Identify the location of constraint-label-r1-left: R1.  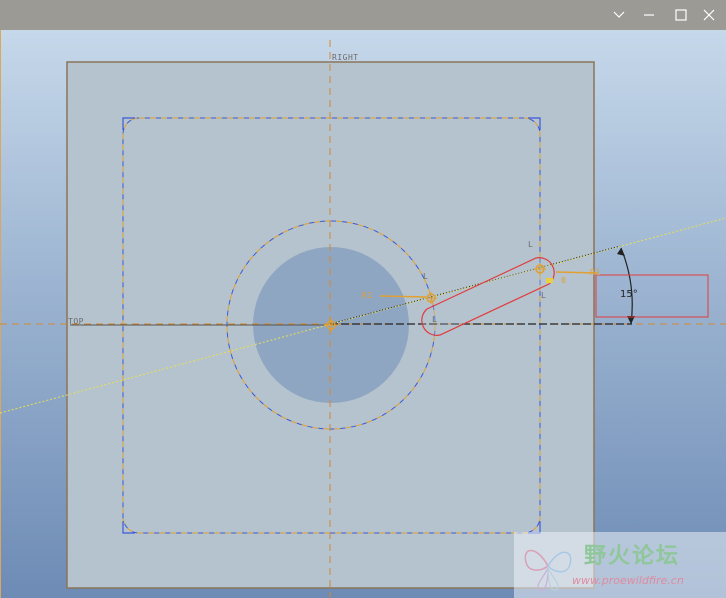
(367, 295).